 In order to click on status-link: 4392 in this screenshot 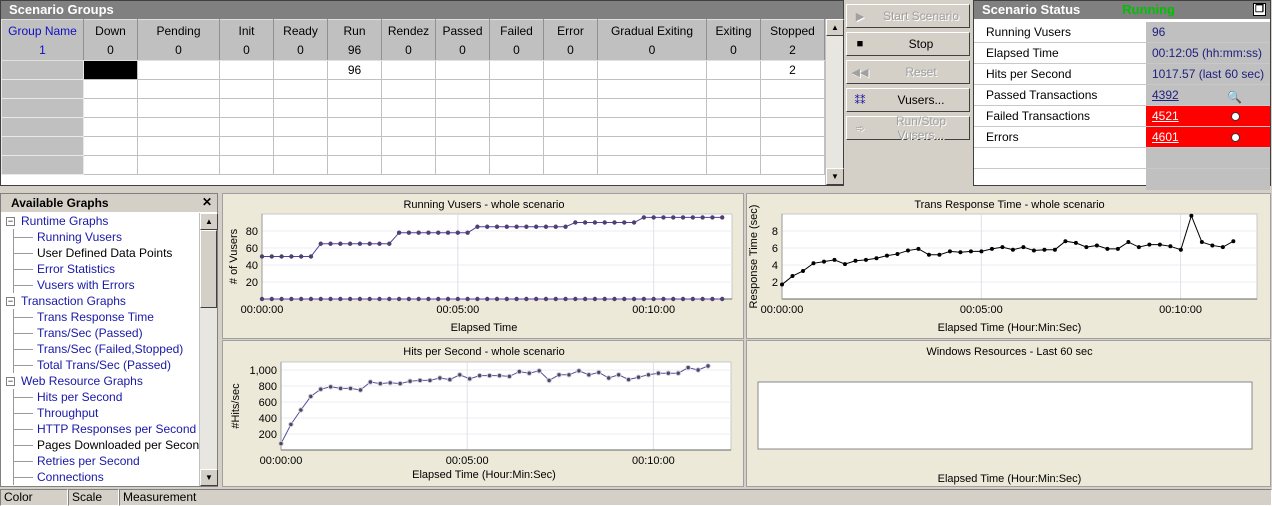, I will do `click(1165, 95)`.